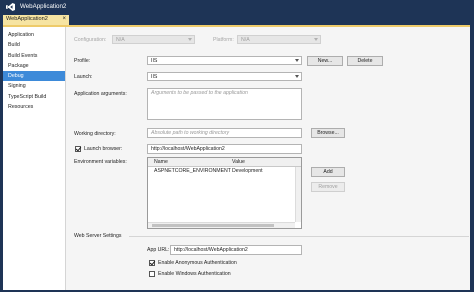 The width and height of the screenshot is (474, 292). What do you see at coordinates (120, 40) in the screenshot?
I see `configuration-value: N/A` at bounding box center [120, 40].